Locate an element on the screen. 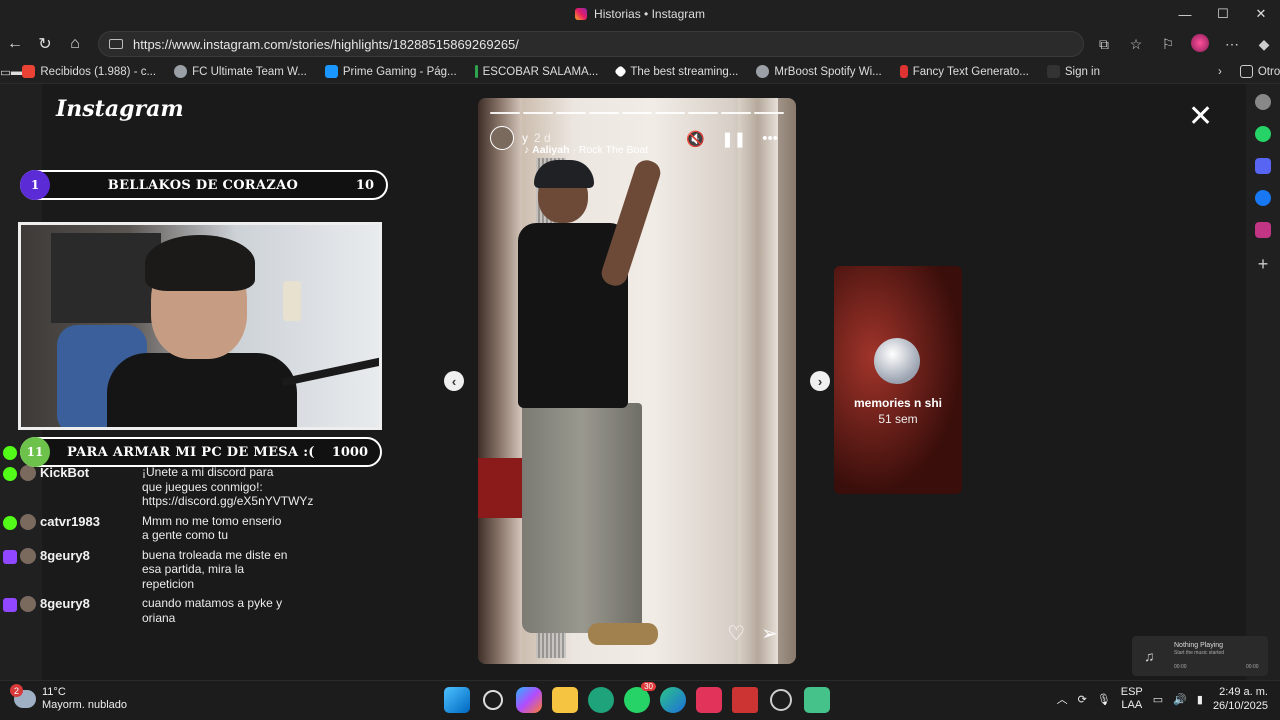  whatsapp-badge: 30 is located at coordinates (648, 686).